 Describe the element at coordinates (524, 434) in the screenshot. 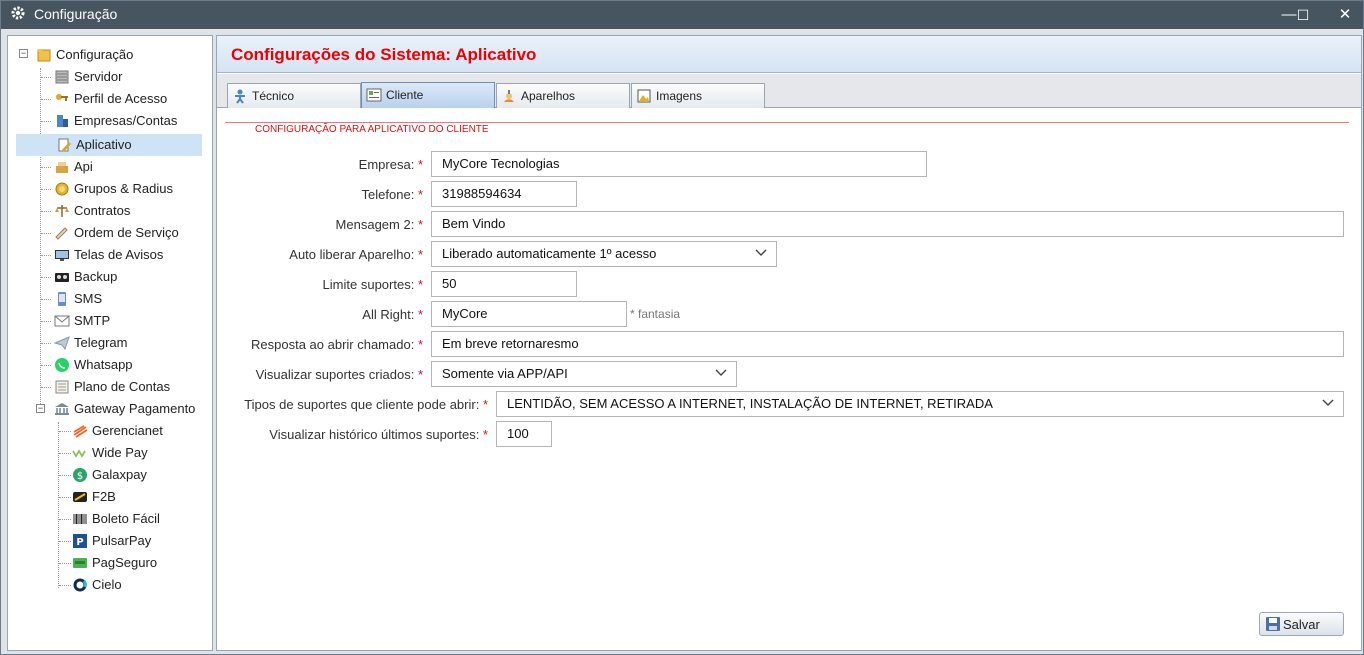

I see `historico-input: 100` at that location.